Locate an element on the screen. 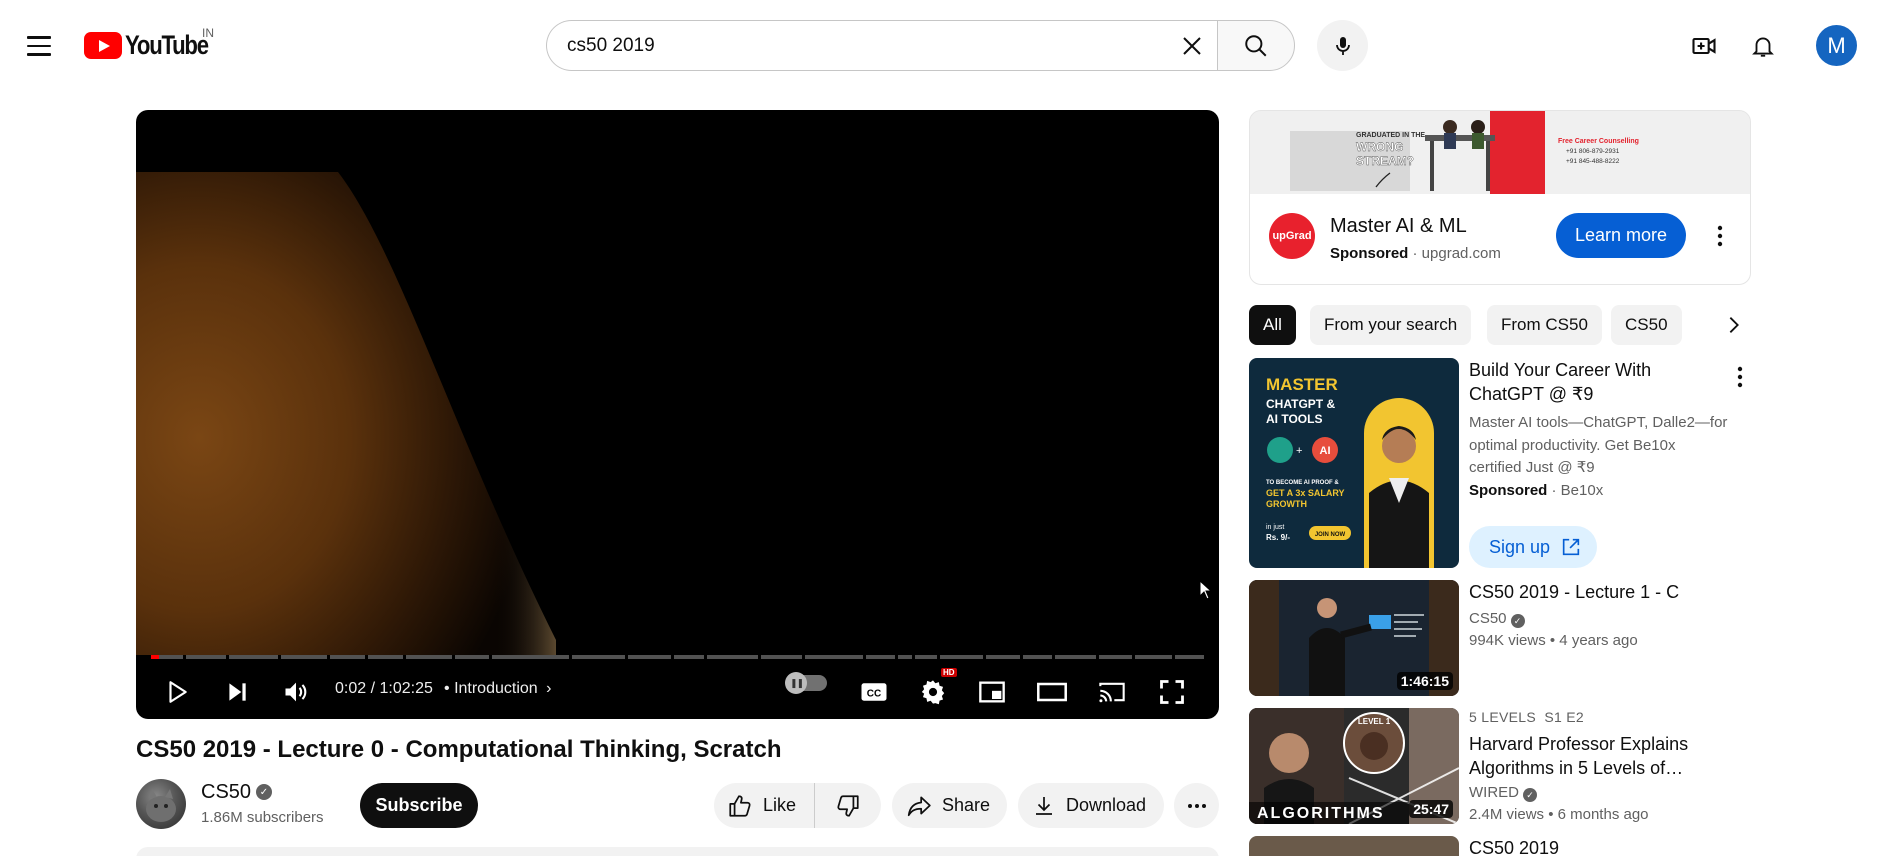 The image size is (1887, 856). notifications-button is located at coordinates (1763, 46).